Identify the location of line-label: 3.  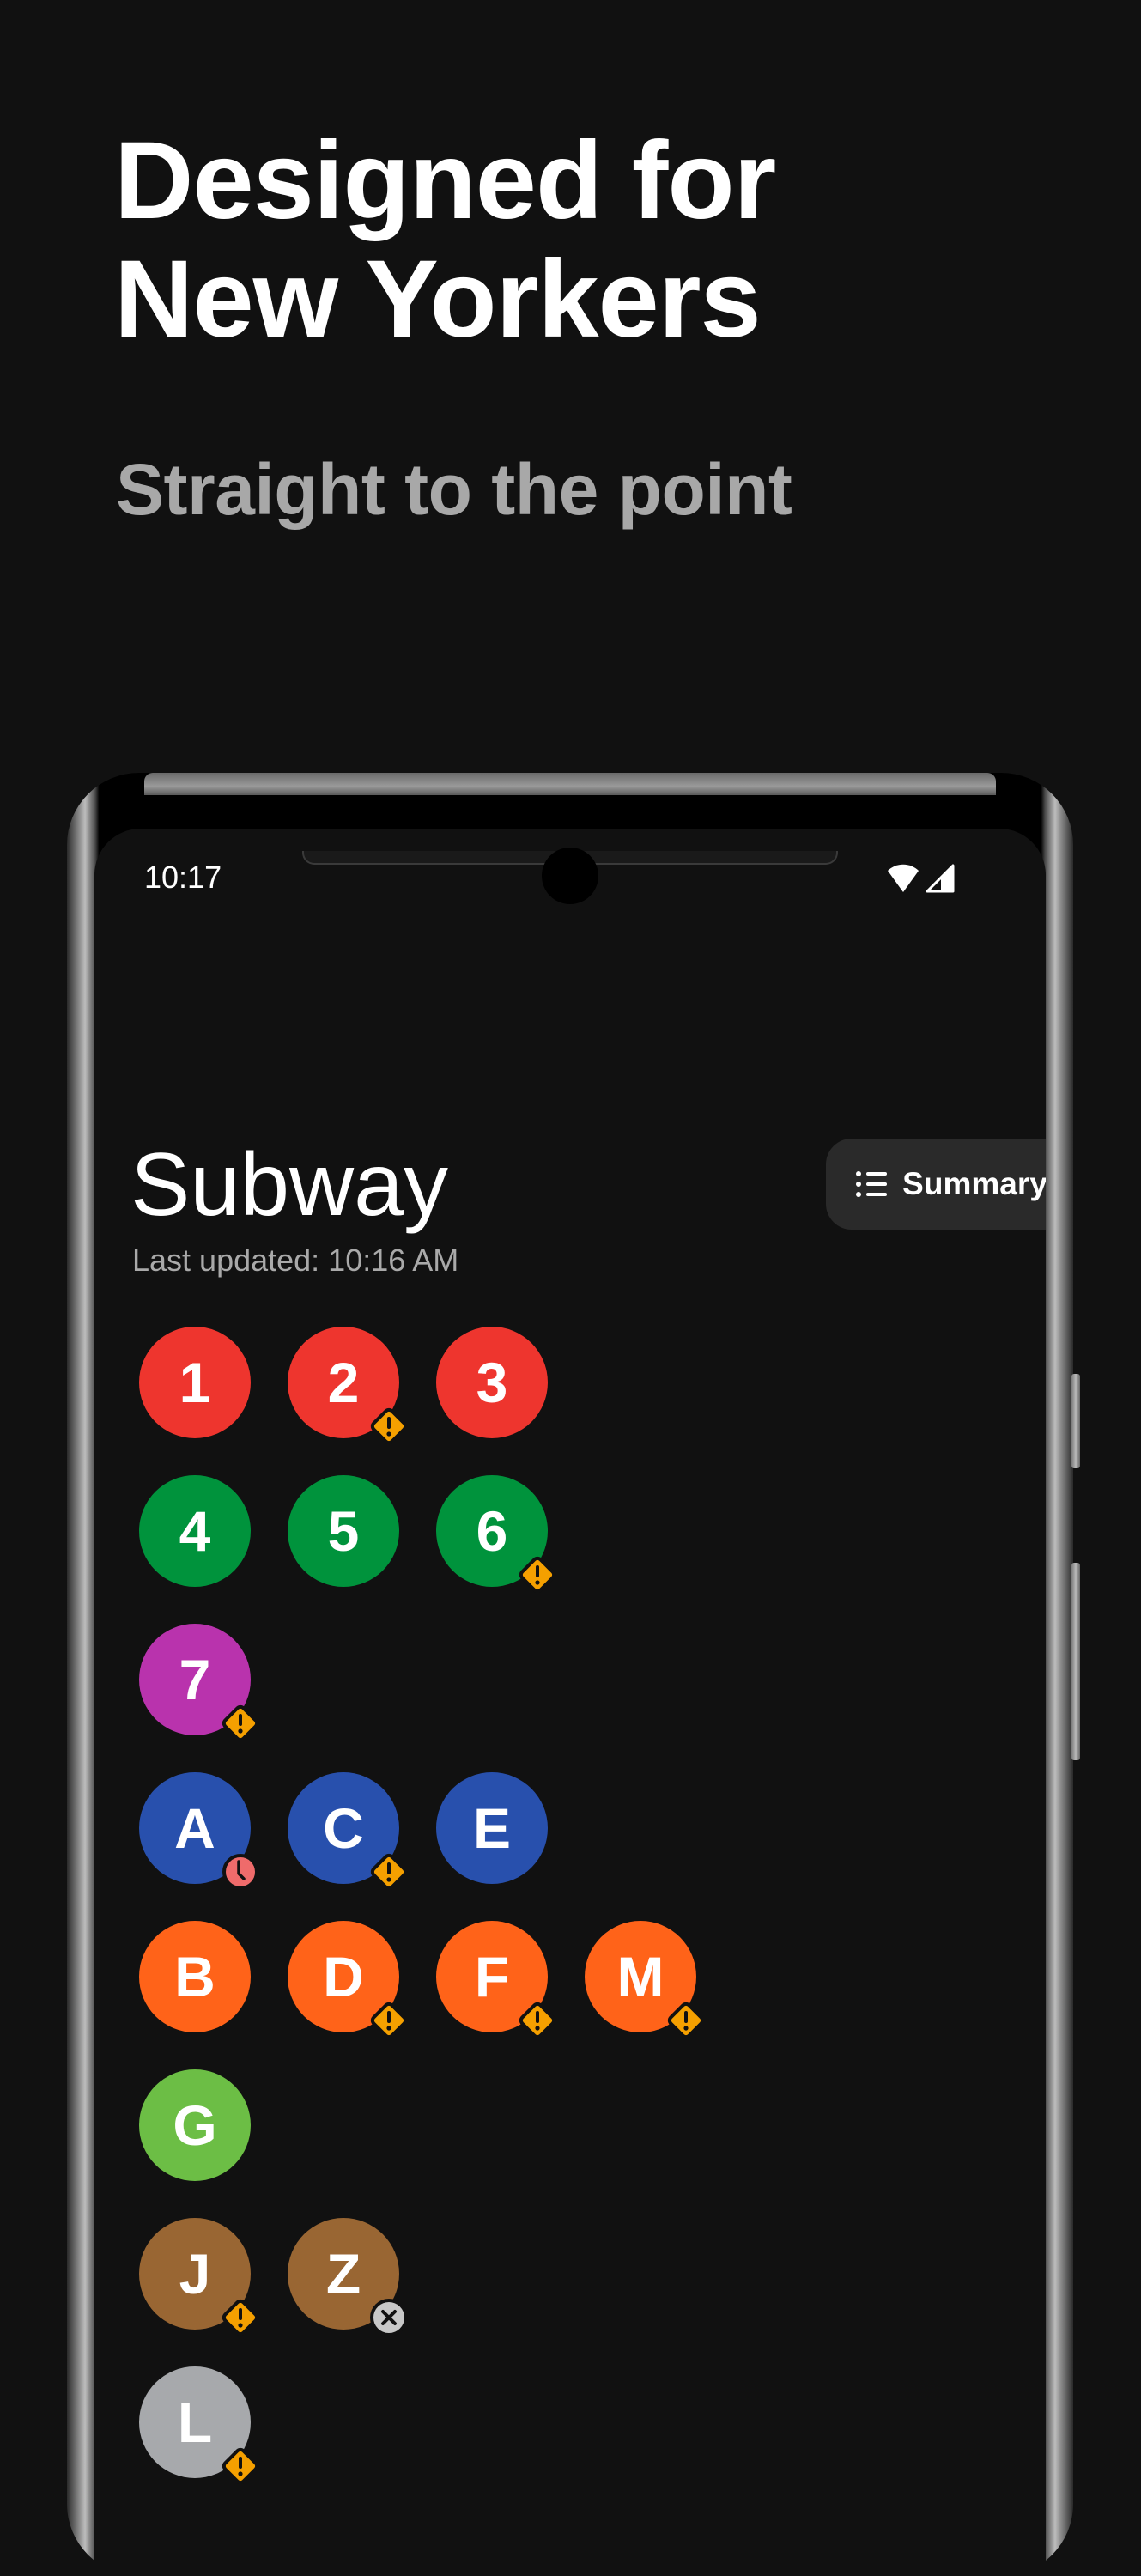
(492, 1382).